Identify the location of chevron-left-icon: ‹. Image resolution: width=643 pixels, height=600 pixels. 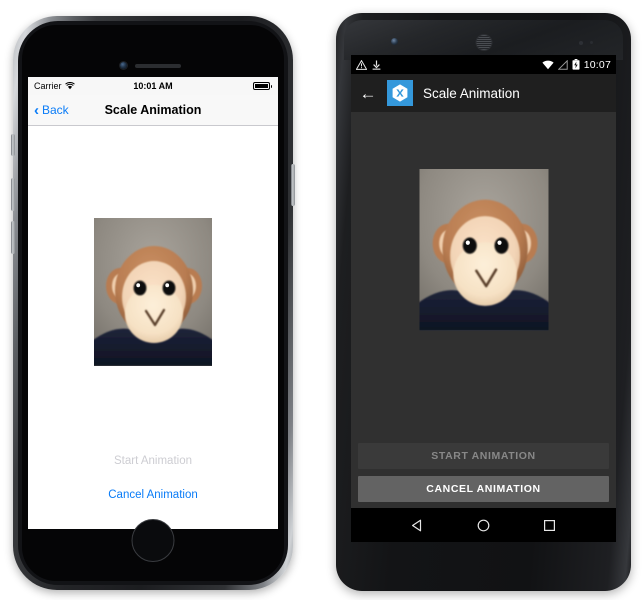
(36, 110).